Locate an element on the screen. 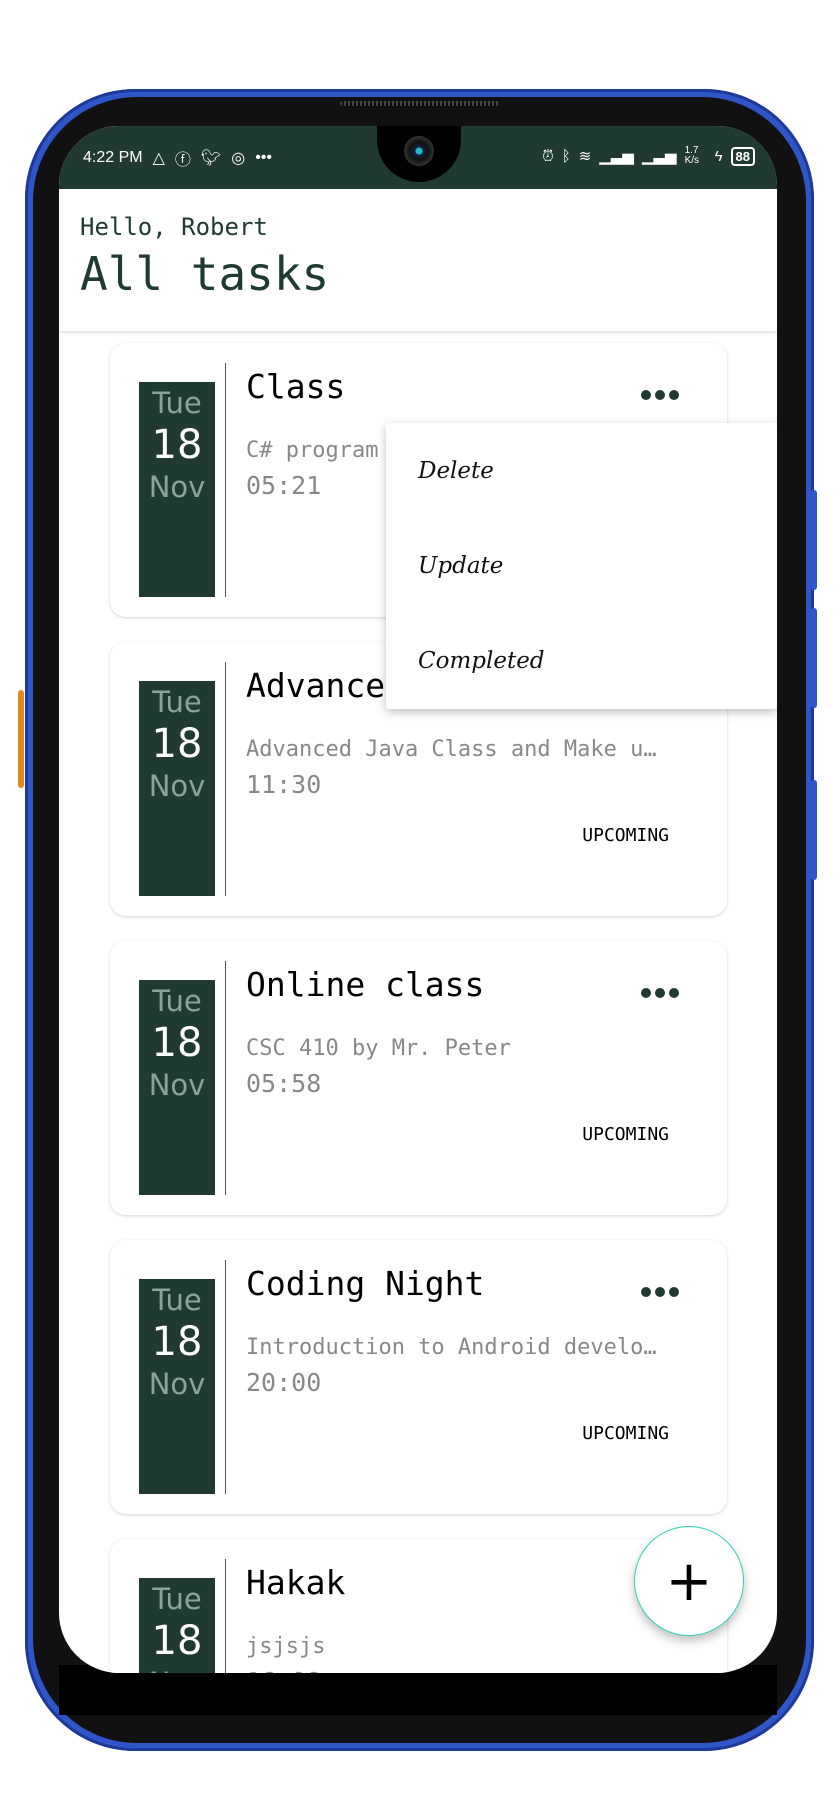 Image resolution: width=840 pixels, height=1800 pixels. task-time: 05:21 is located at coordinates (284, 485).